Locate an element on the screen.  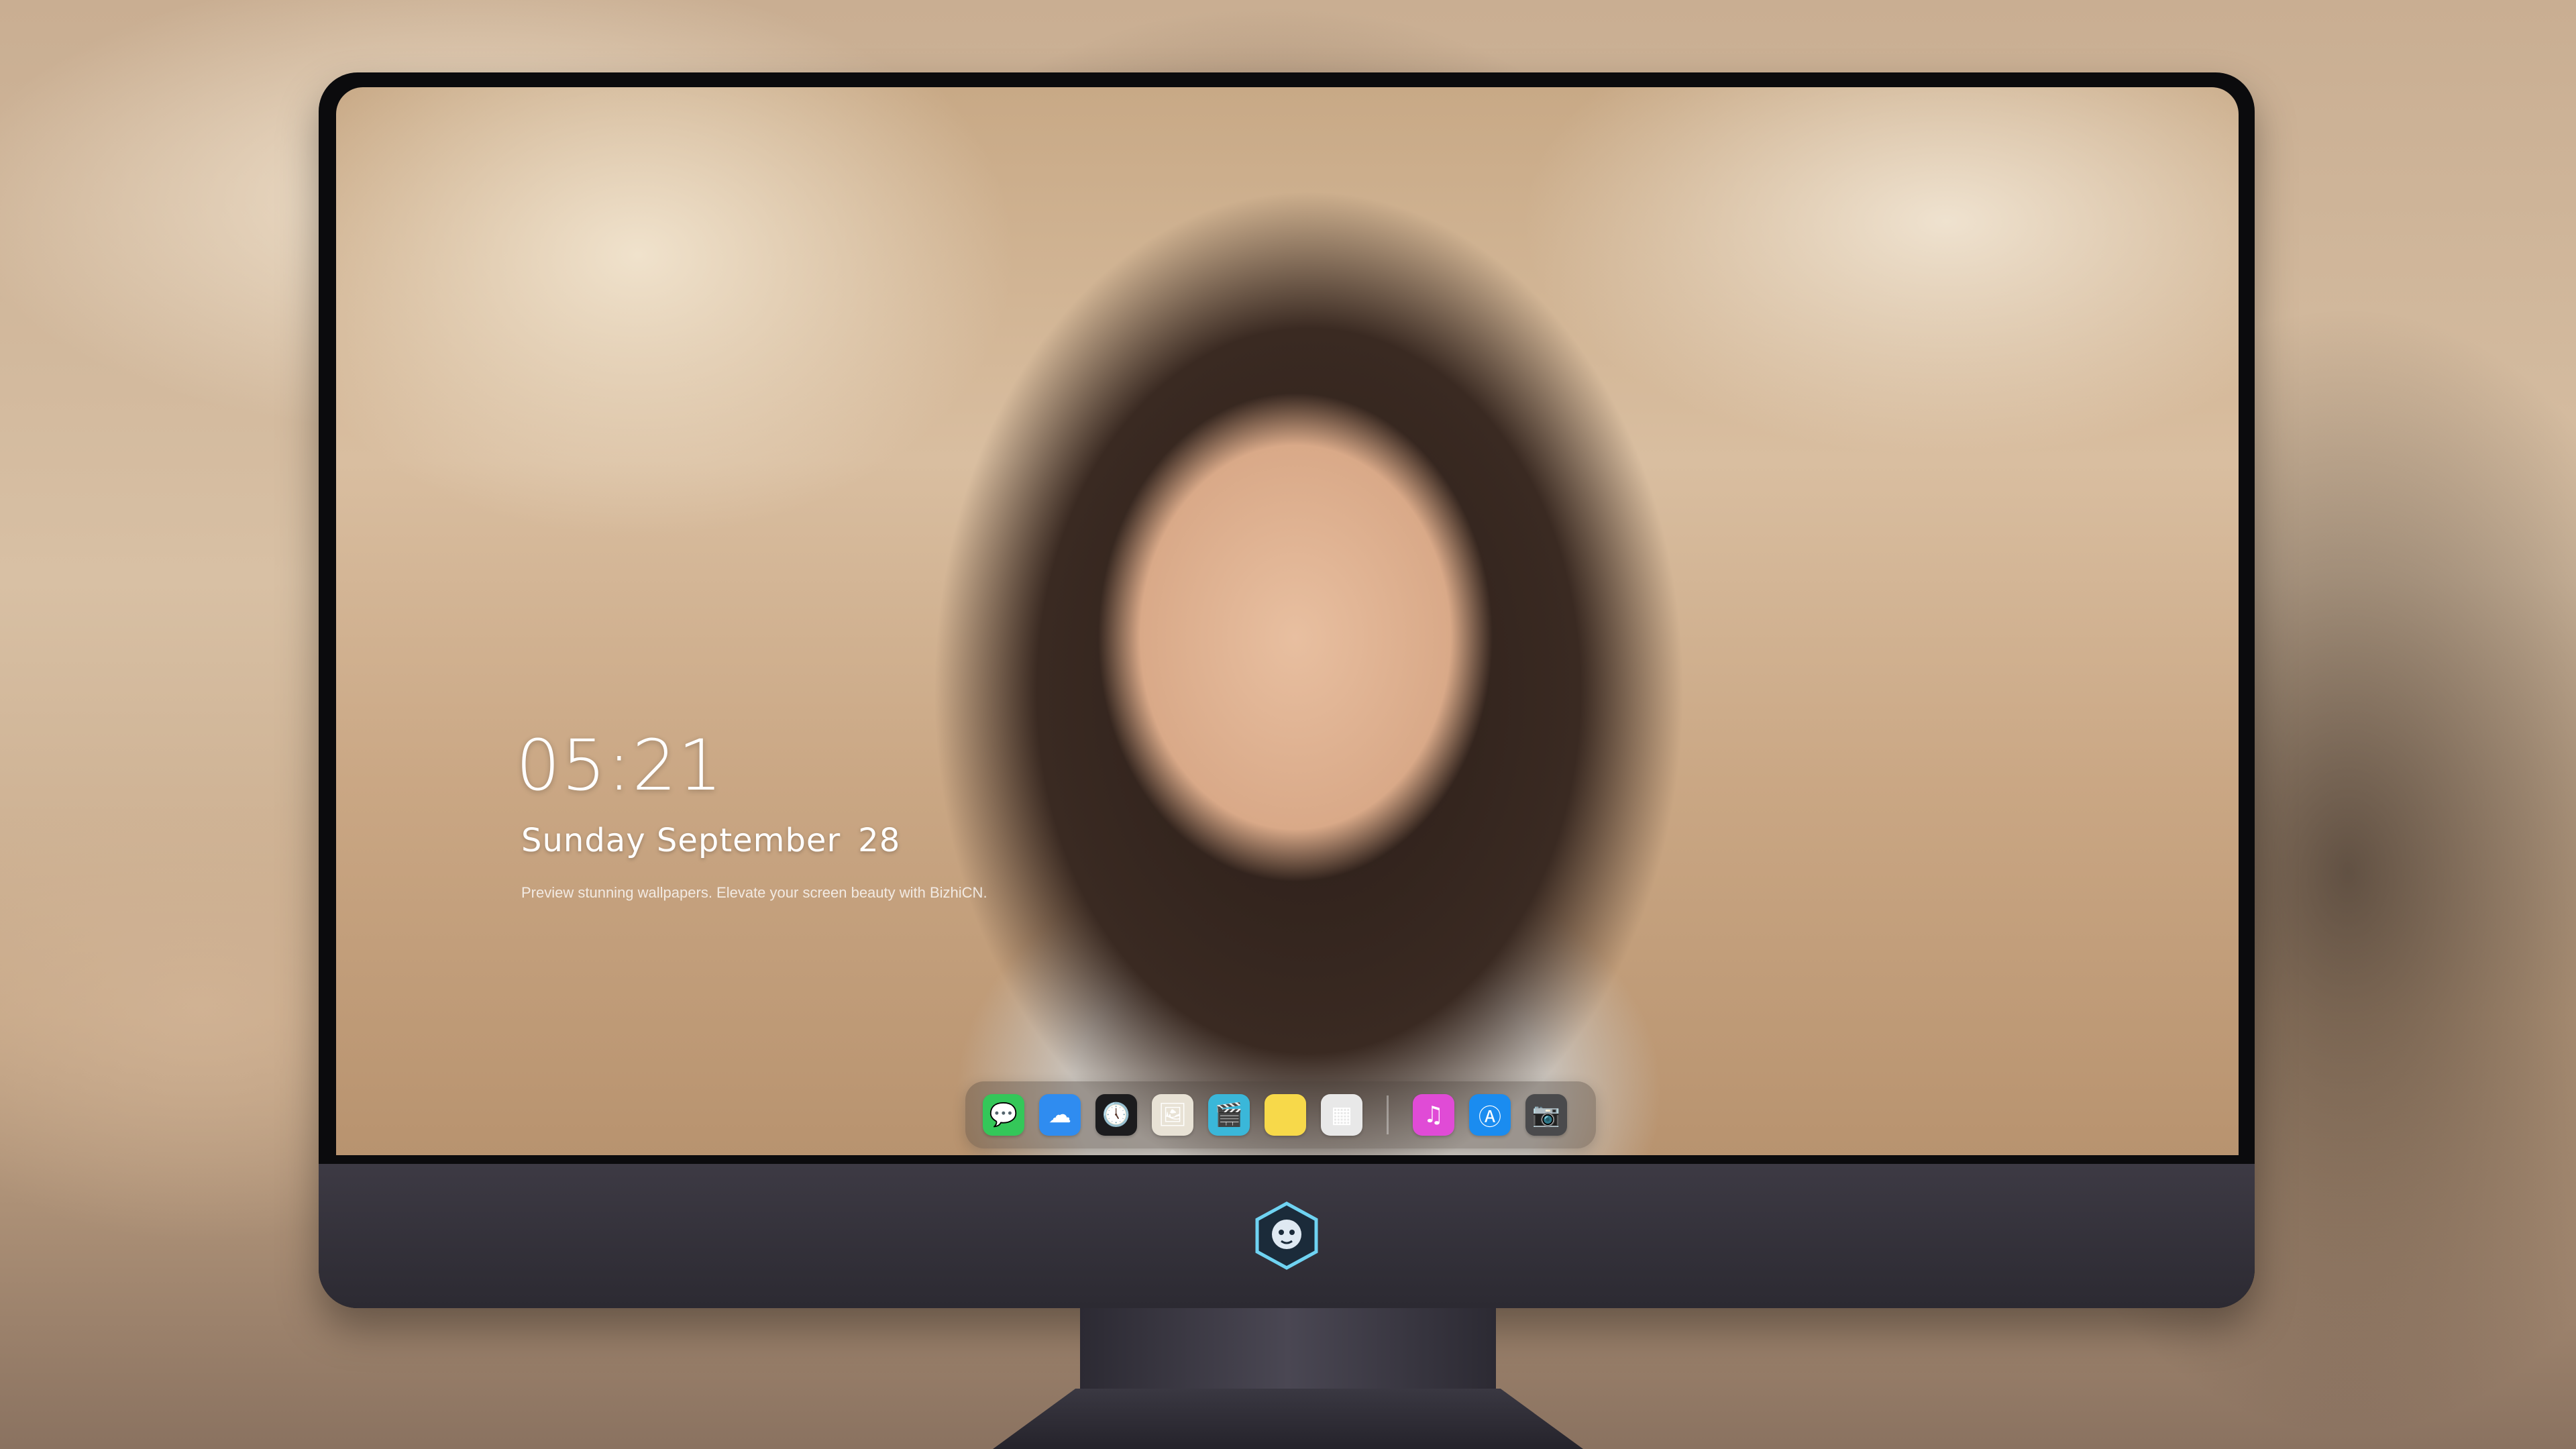
clips-glyph: 🎬 is located at coordinates (1229, 1115).